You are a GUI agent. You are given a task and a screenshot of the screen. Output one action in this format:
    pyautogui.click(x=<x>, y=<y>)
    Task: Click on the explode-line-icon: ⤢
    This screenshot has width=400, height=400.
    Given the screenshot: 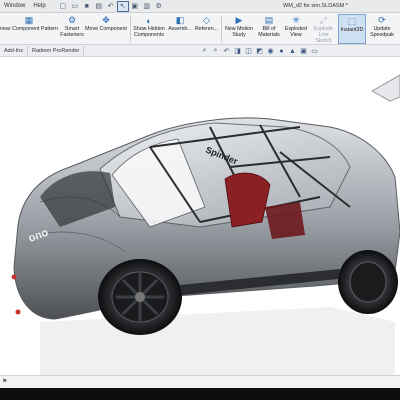 What is the action you would take?
    pyautogui.click(x=323, y=20)
    